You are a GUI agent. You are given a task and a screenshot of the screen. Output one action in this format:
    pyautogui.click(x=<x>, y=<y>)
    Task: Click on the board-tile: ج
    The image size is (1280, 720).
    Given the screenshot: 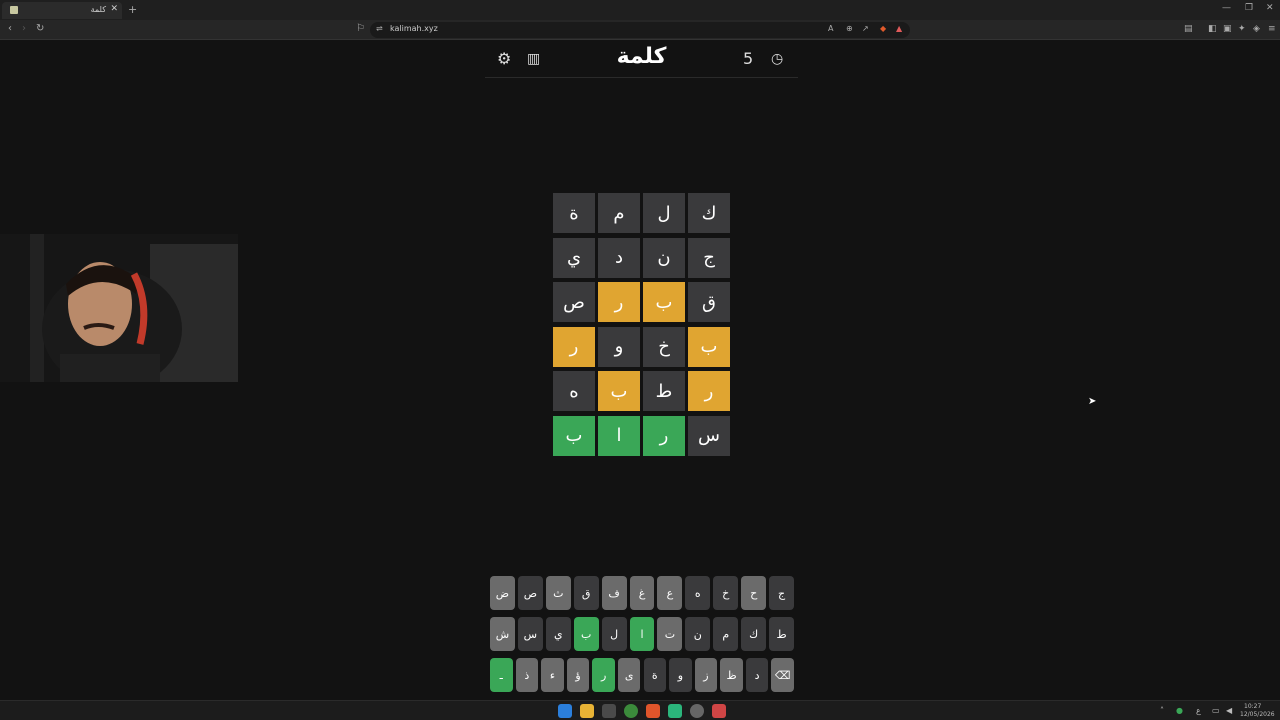 What is the action you would take?
    pyautogui.click(x=709, y=257)
    